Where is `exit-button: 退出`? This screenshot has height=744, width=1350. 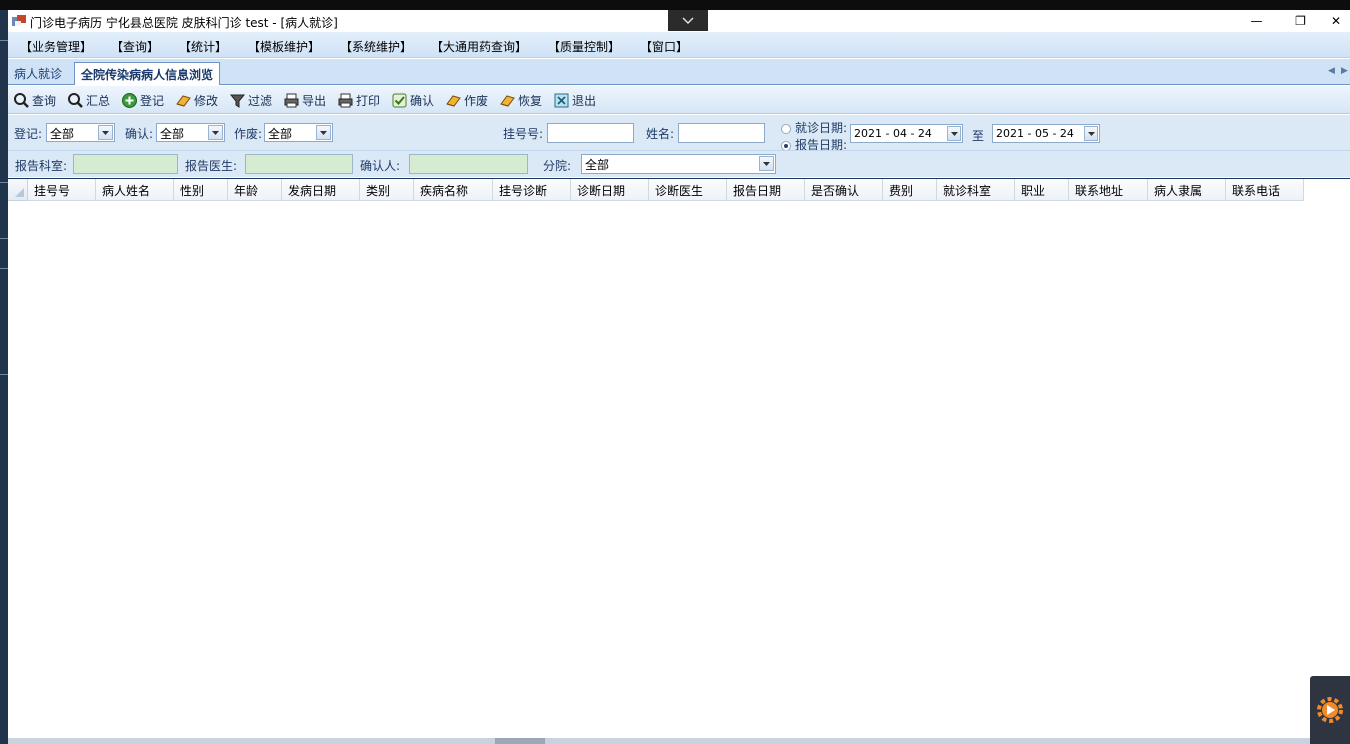
exit-button: 退出 is located at coordinates (574, 100).